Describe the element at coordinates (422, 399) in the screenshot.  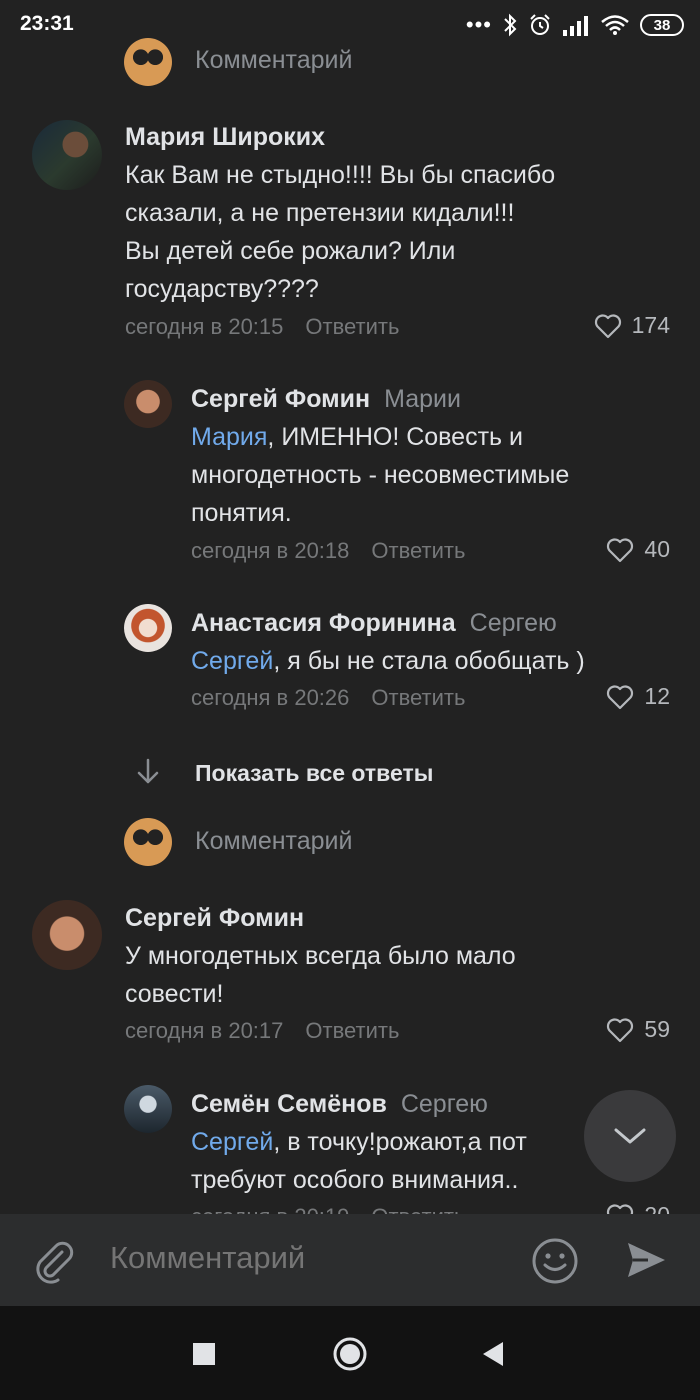
I see `reply-to-label: Марии` at that location.